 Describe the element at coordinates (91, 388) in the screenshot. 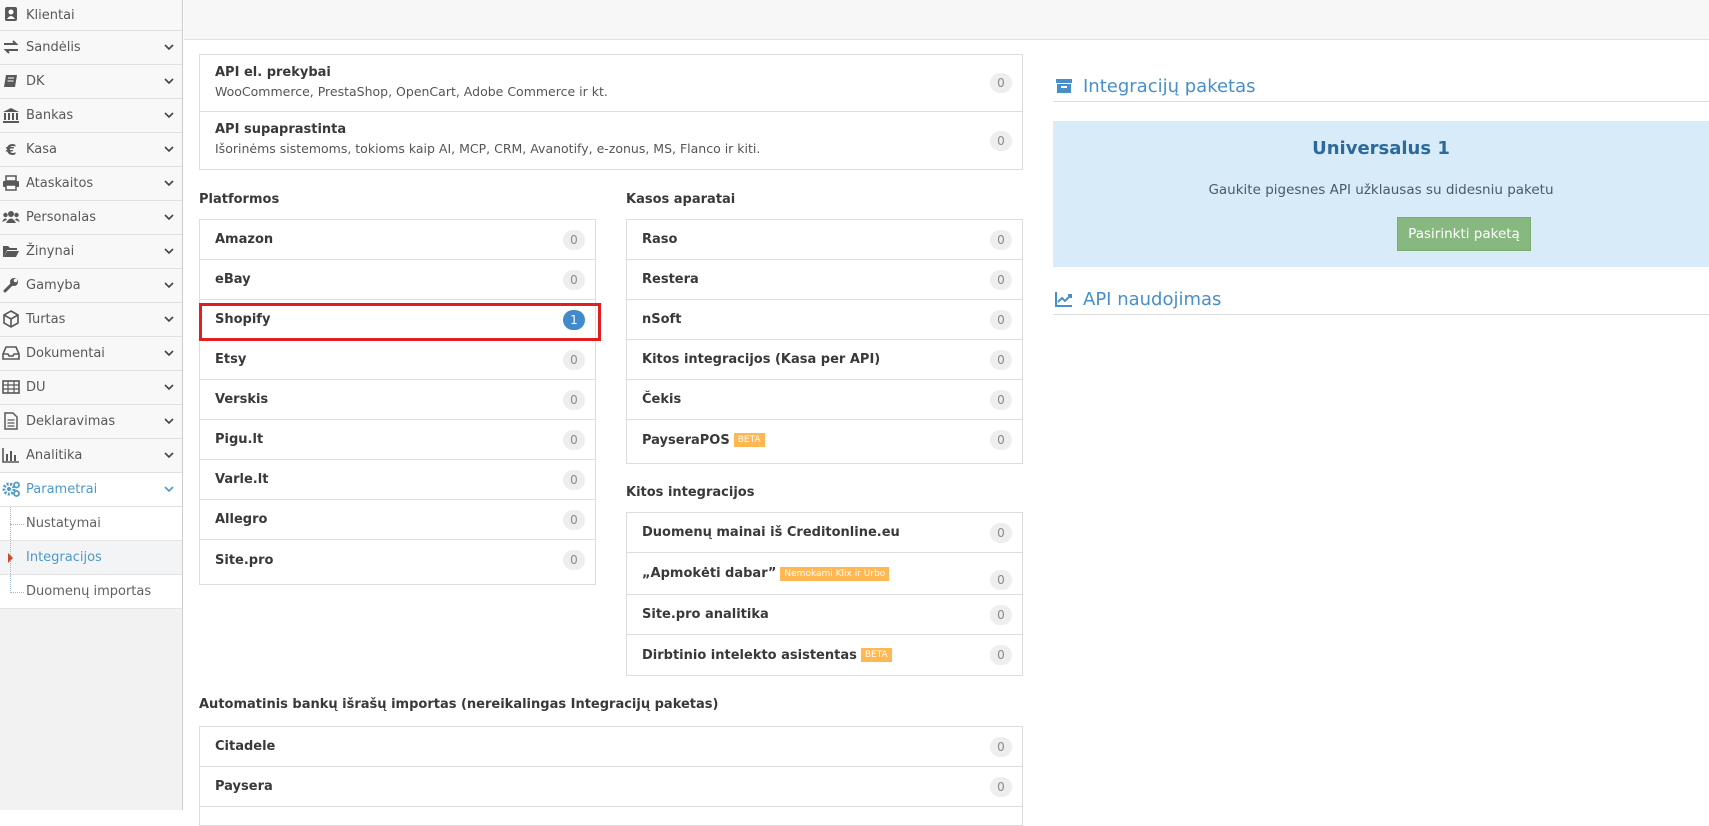

I see `sidebar-item-du: DU` at that location.